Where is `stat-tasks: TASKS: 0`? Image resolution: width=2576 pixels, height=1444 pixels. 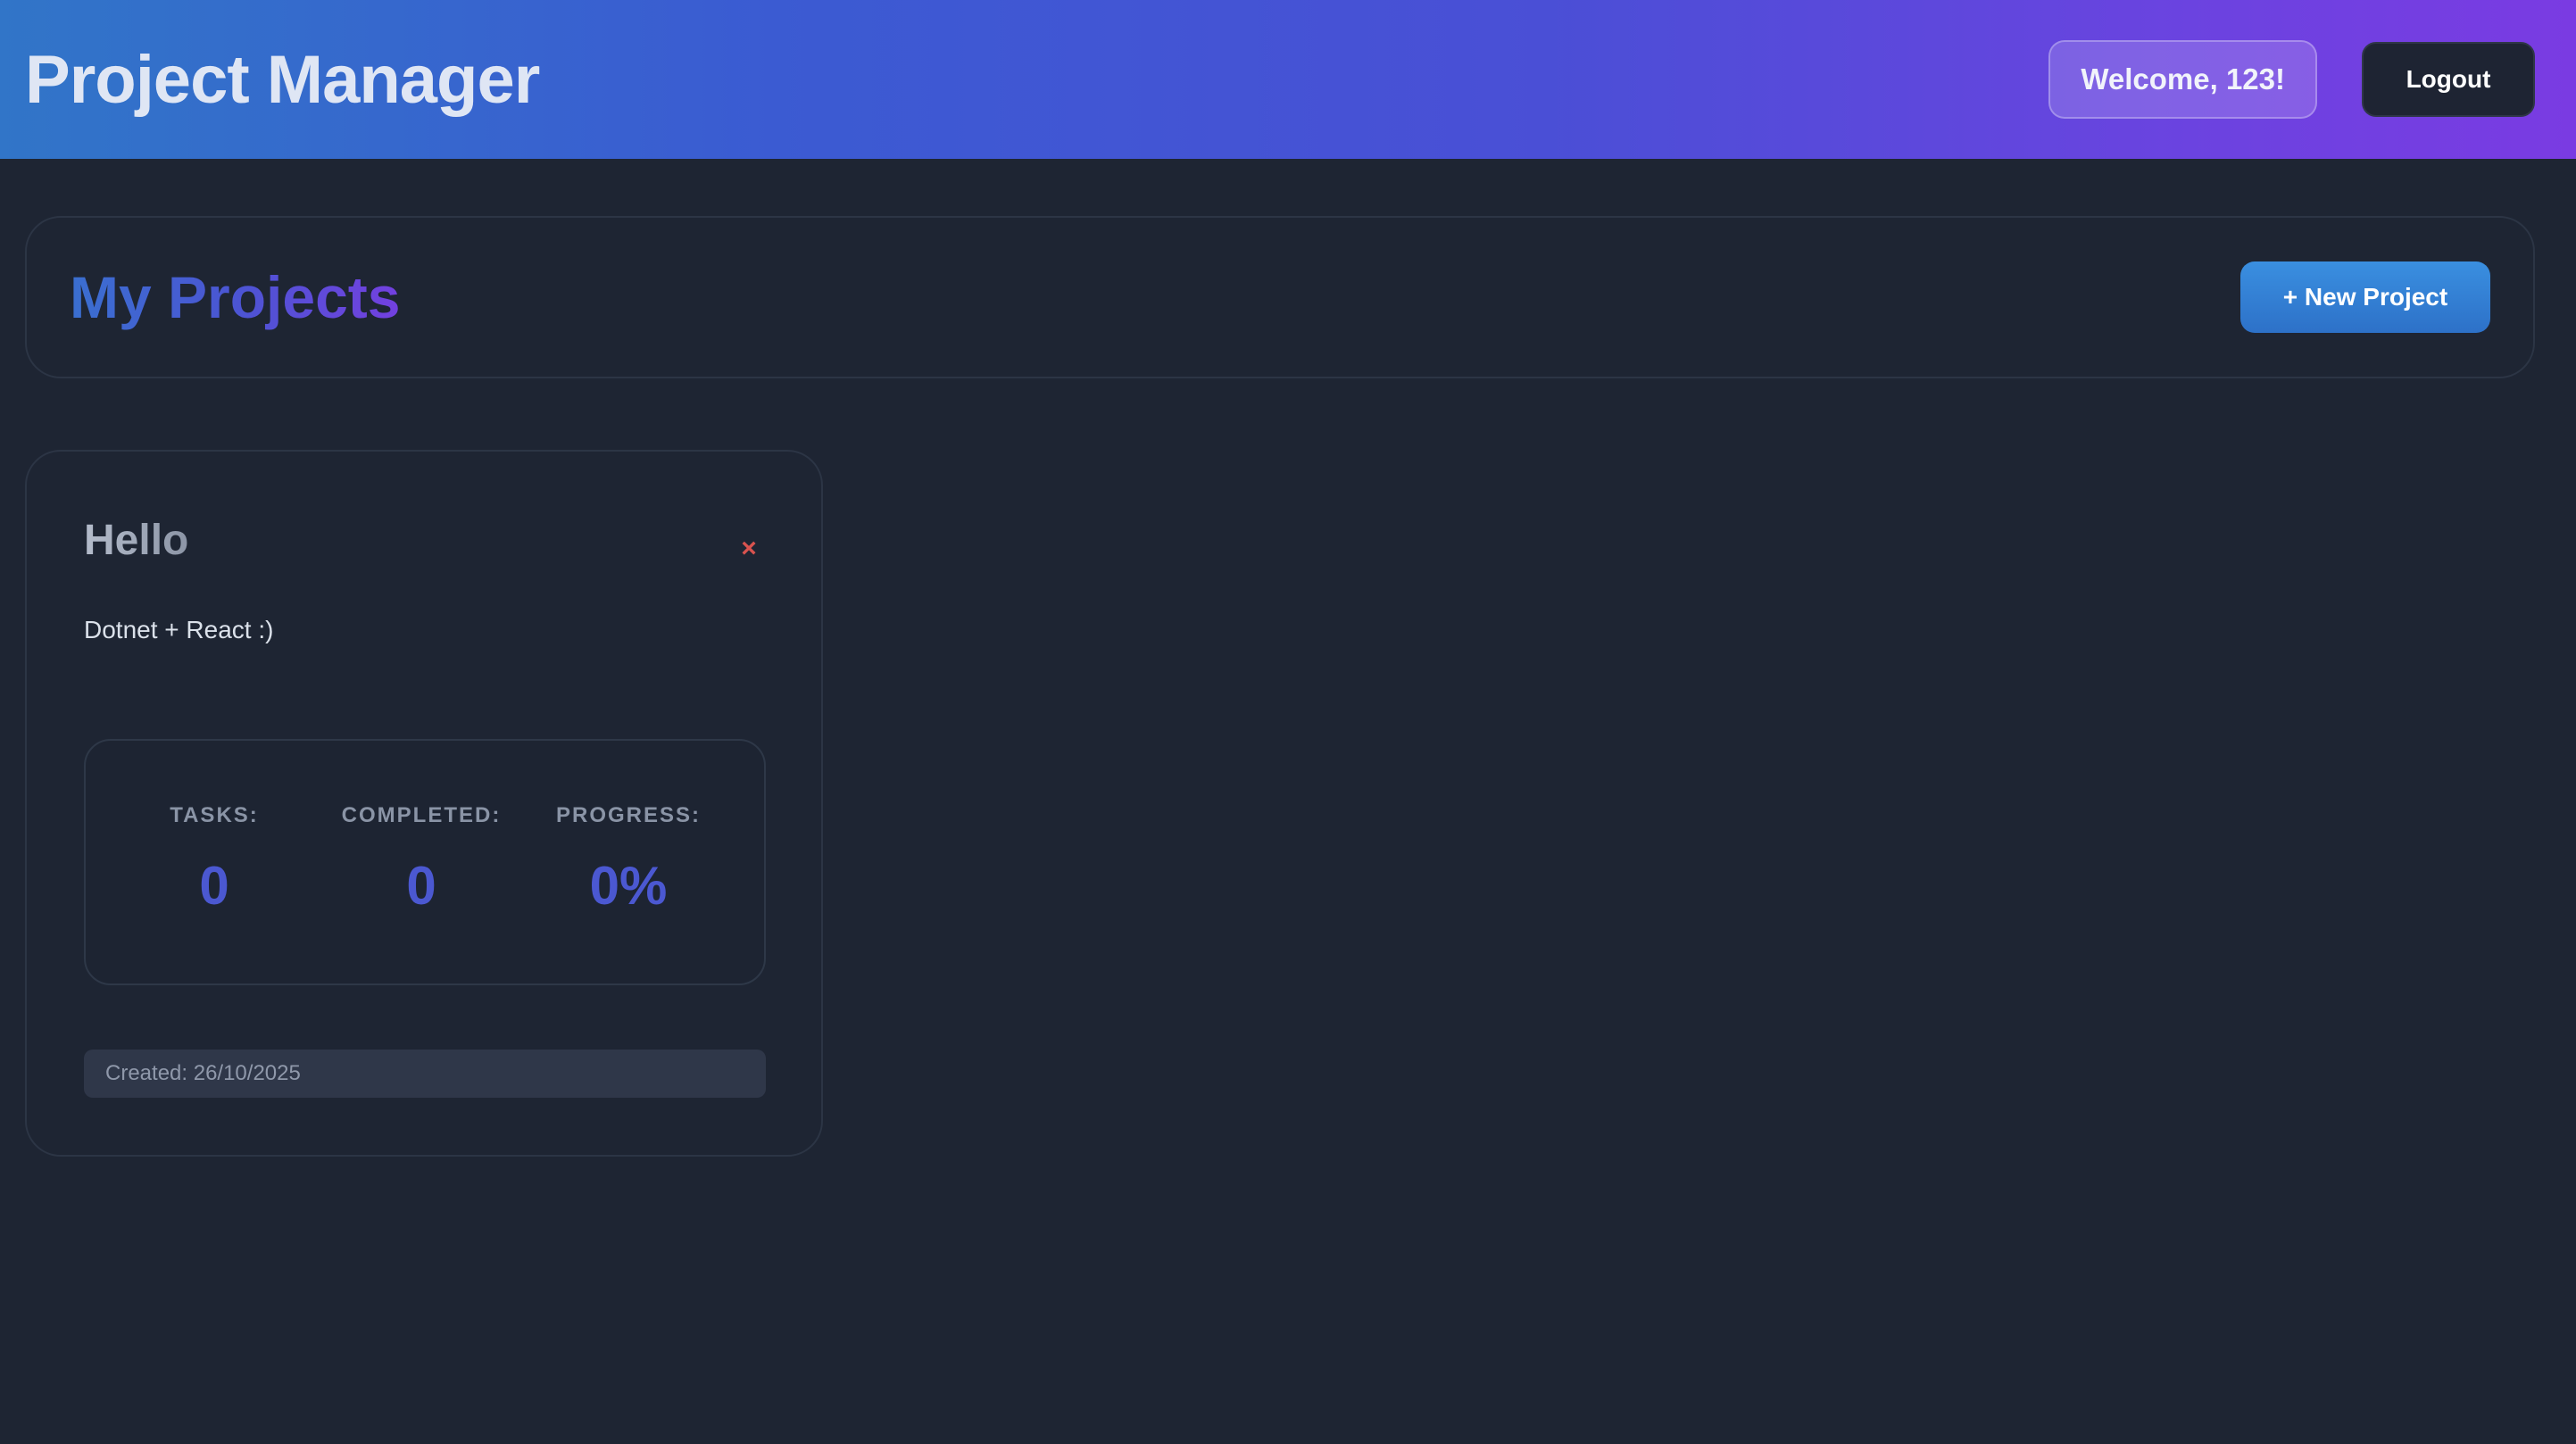
stat-tasks: TASKS: 0 is located at coordinates (214, 860).